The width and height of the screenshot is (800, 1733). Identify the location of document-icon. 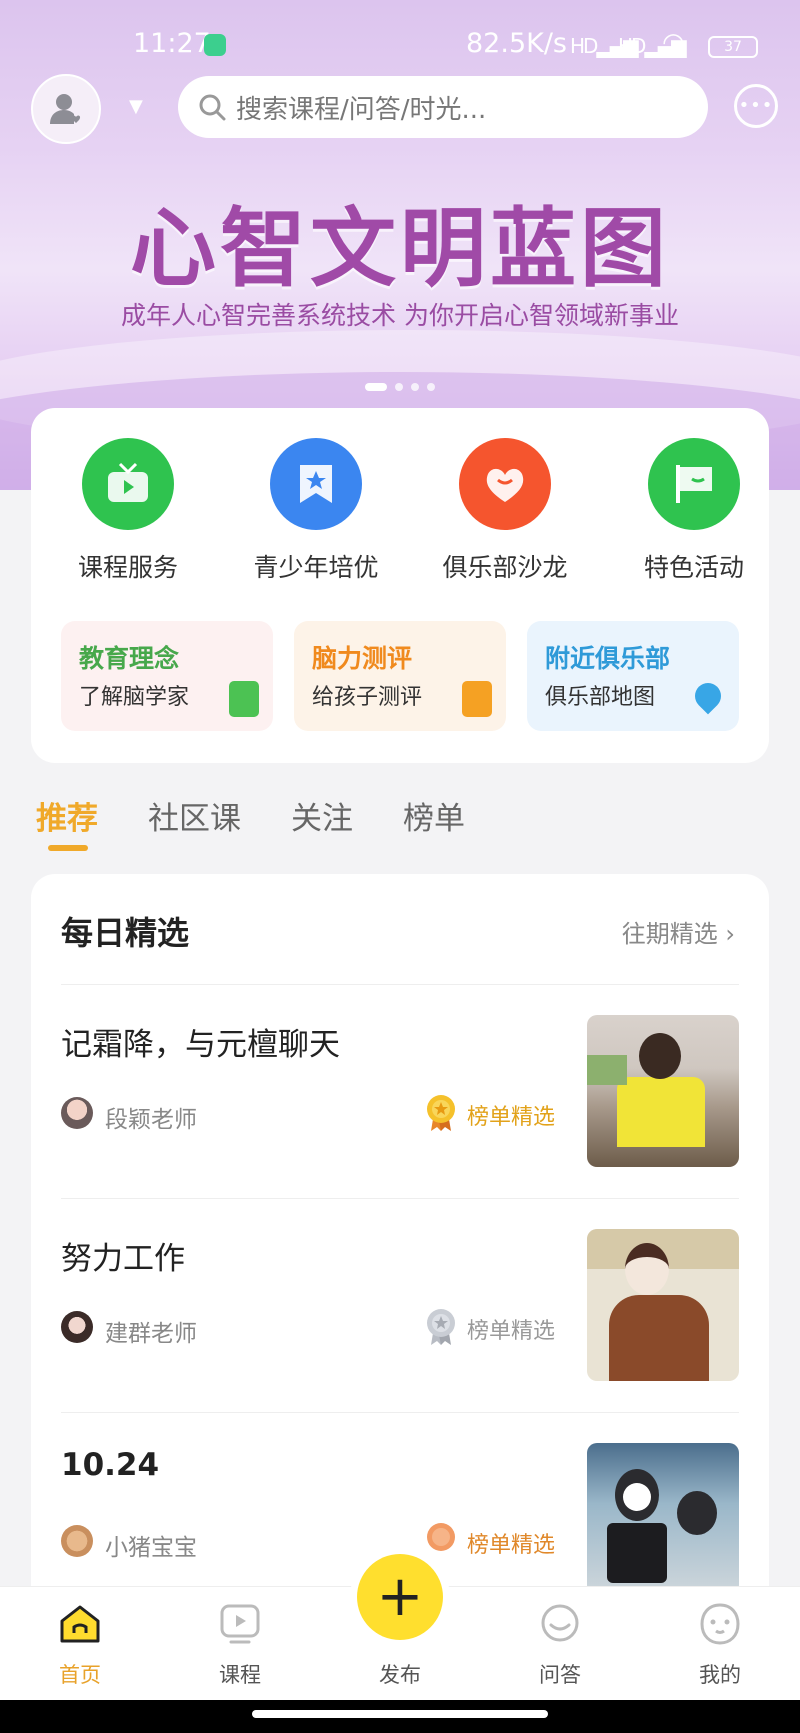
(477, 699).